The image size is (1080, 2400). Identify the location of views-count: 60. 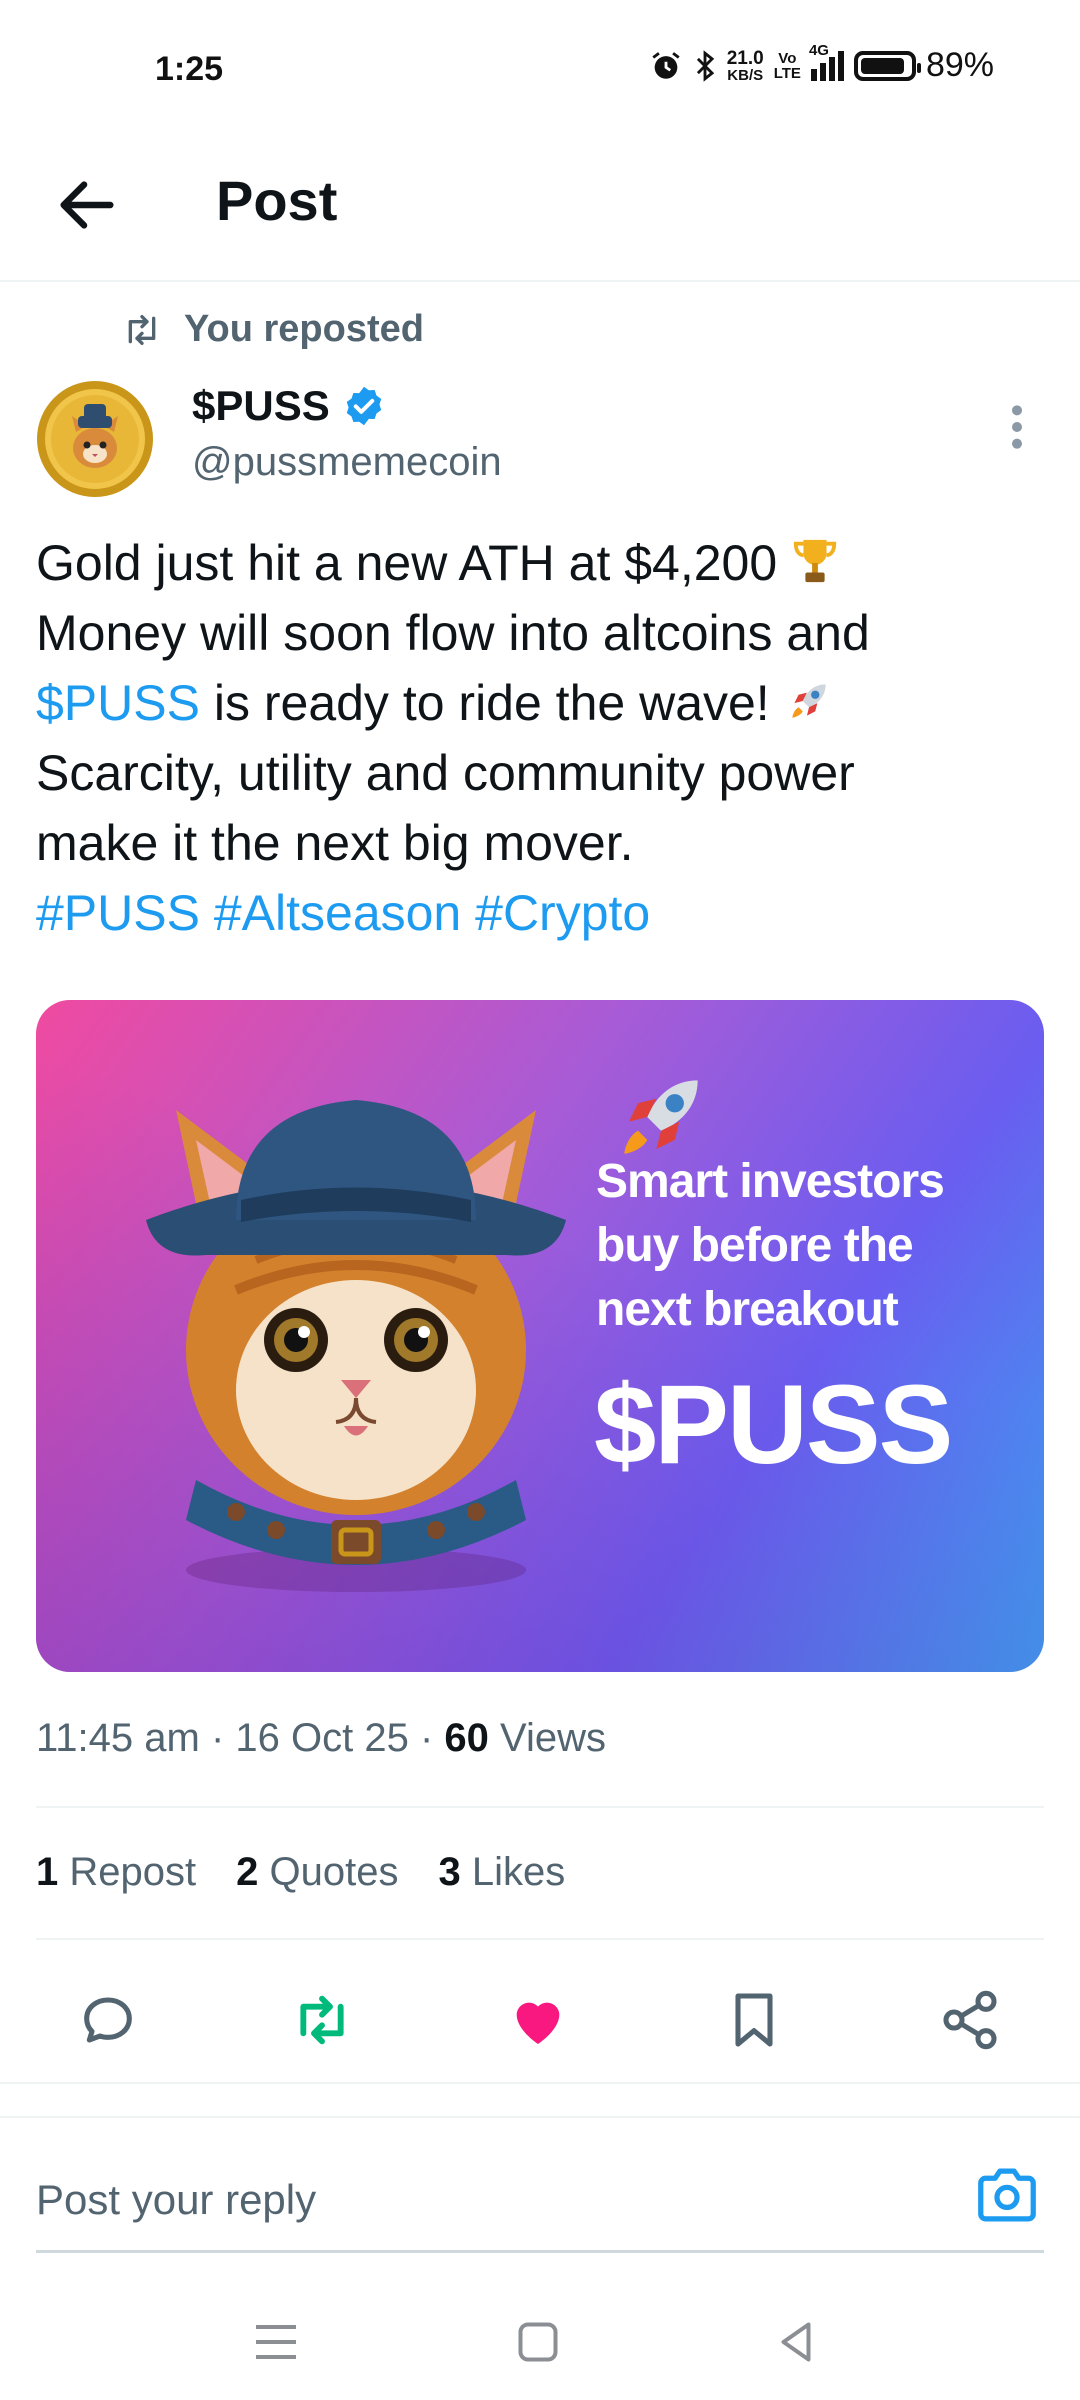
(466, 1738).